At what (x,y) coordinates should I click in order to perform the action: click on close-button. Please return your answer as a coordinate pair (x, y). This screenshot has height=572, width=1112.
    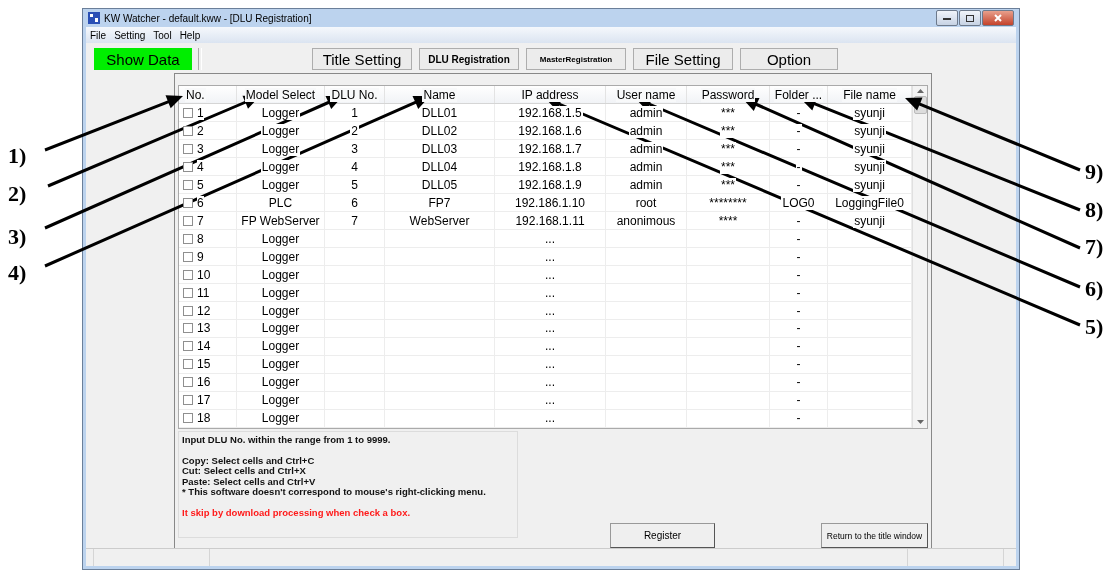
    Looking at the image, I should click on (998, 18).